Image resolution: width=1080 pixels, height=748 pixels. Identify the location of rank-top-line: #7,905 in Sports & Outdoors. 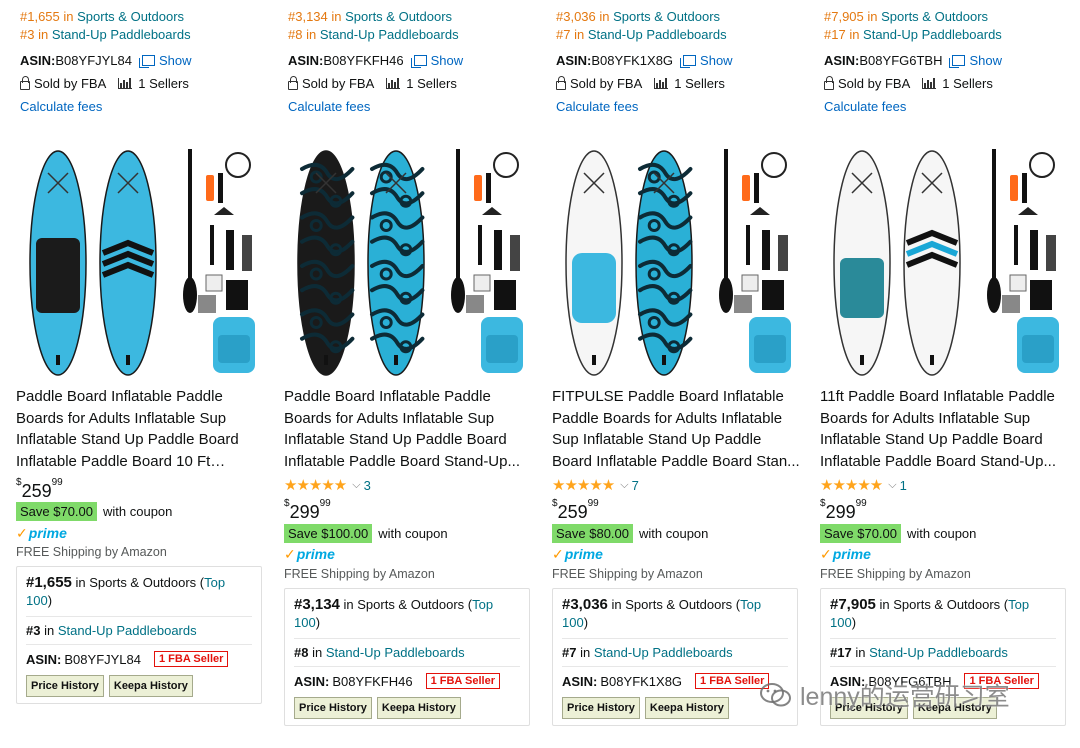
(906, 16).